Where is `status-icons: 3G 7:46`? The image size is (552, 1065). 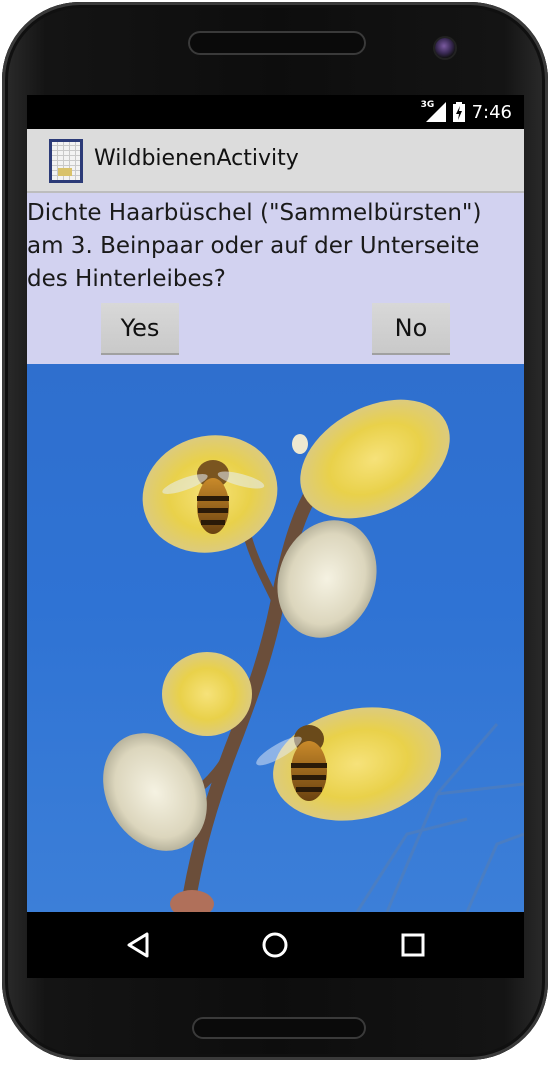 status-icons: 3G 7:46 is located at coordinates (466, 111).